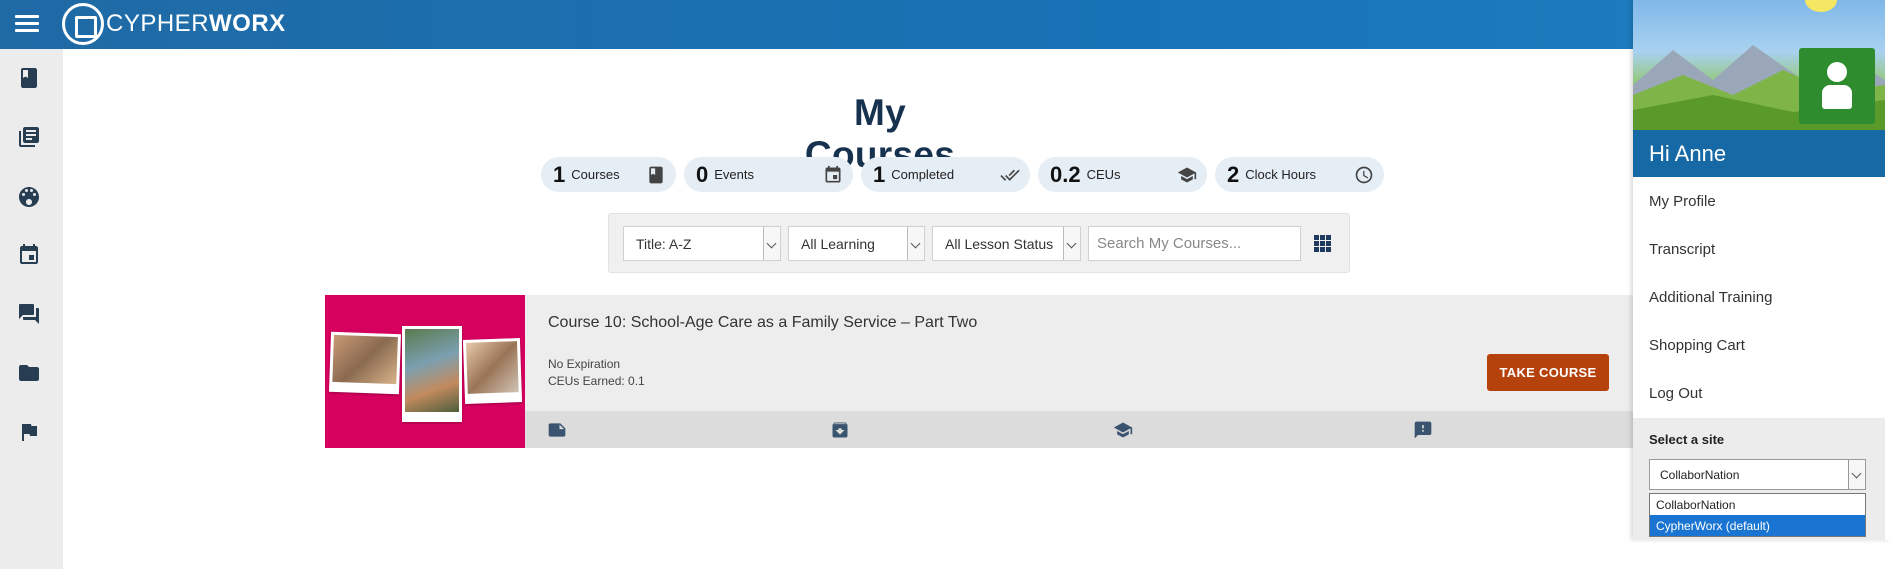  Describe the element at coordinates (1281, 174) in the screenshot. I see `stat-label: Clock Hours` at that location.